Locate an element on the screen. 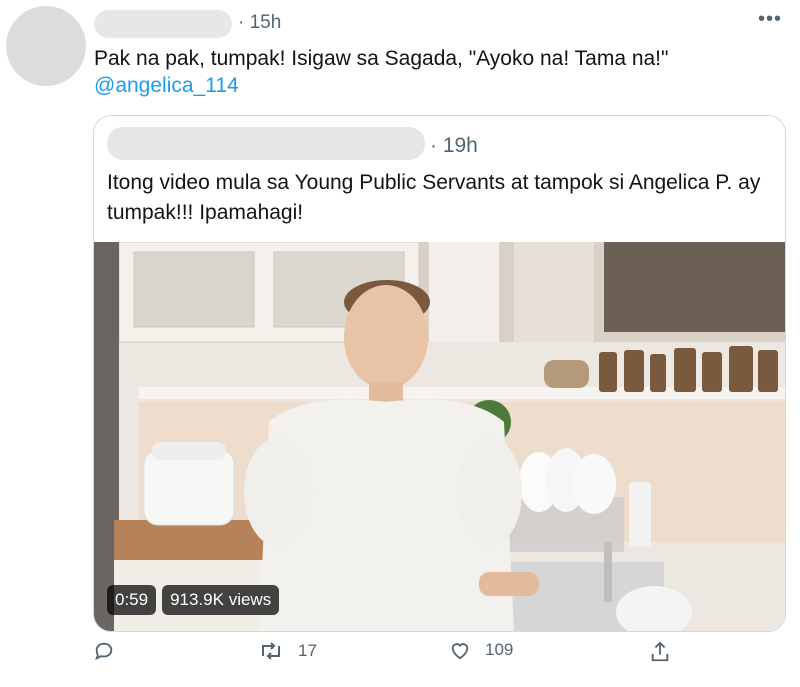 This screenshot has width=800, height=687. video-stats-badge: 0:59 913.9K views is located at coordinates (193, 600).